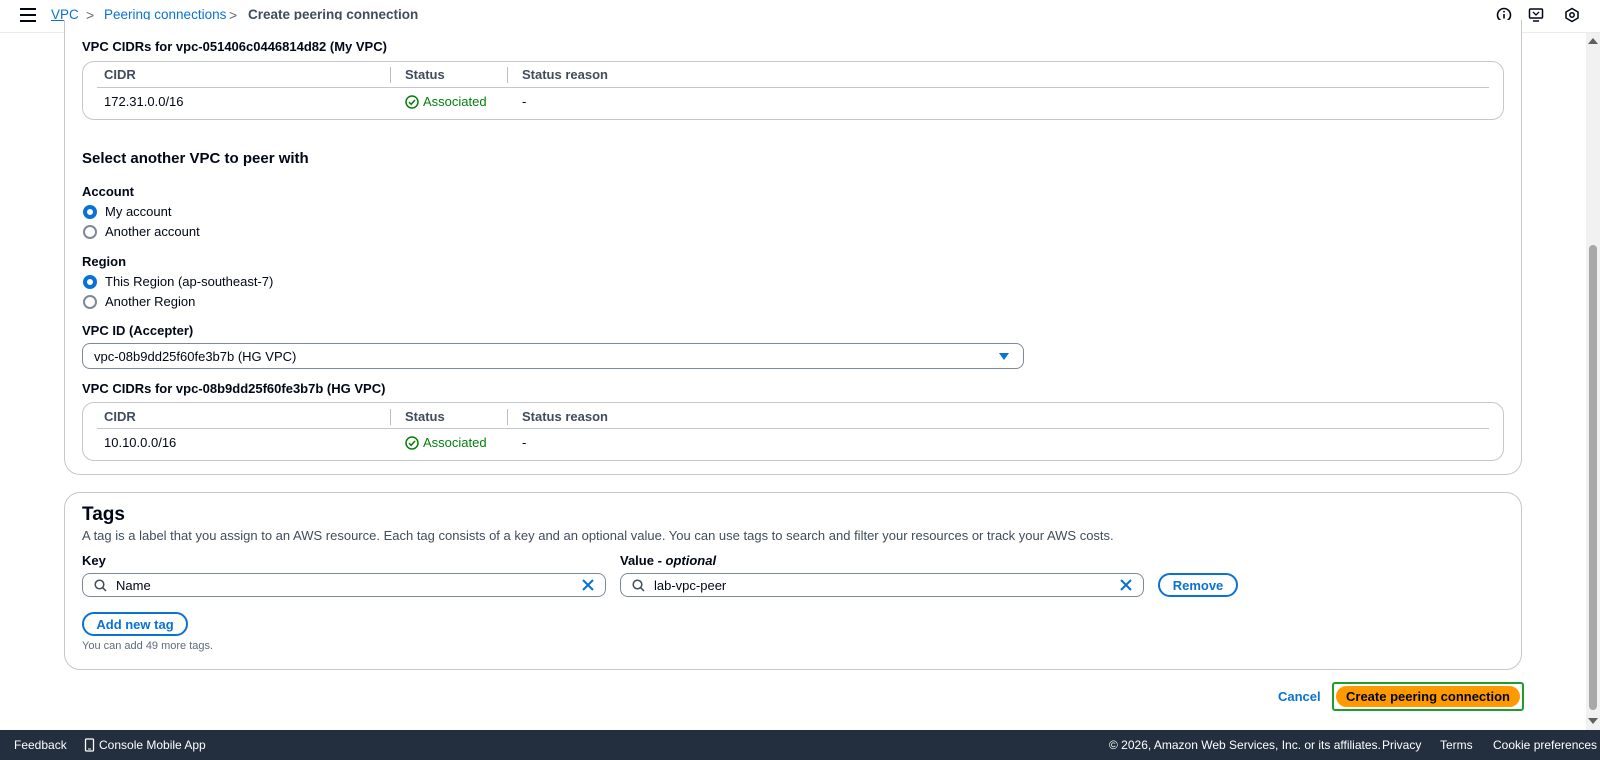 This screenshot has width=1600, height=760. Describe the element at coordinates (1593, 721) in the screenshot. I see `scroll-down-arrow` at that location.